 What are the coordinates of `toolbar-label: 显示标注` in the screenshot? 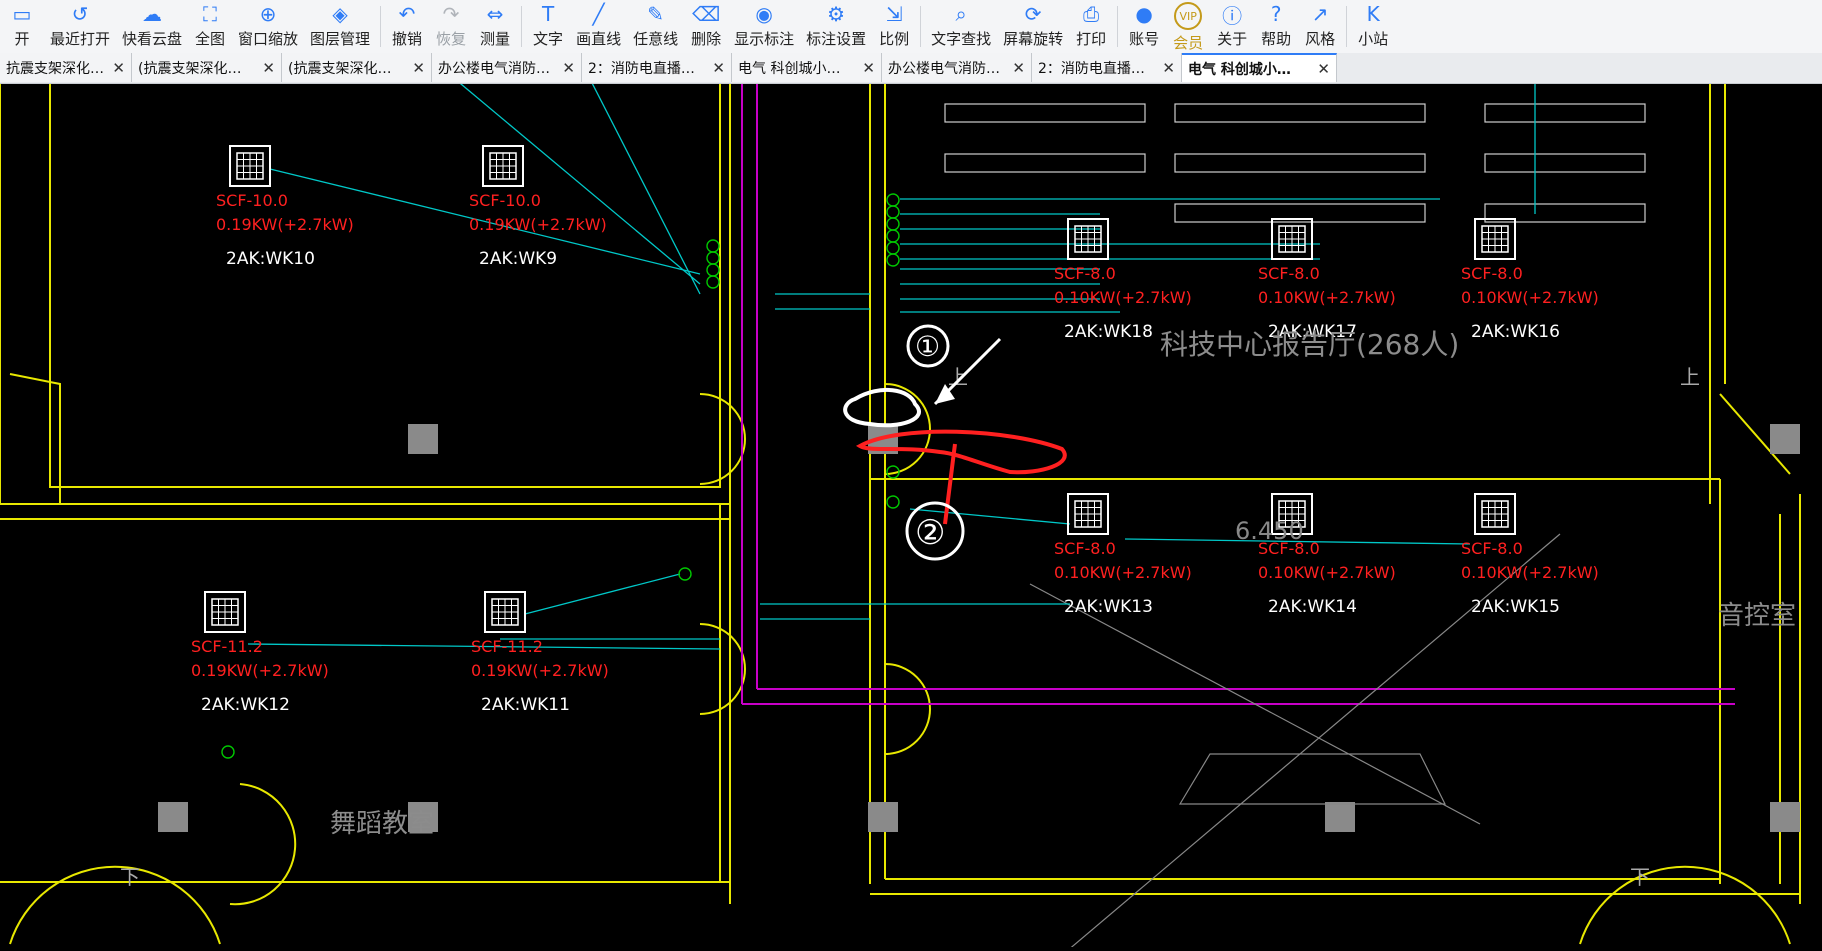 It's located at (764, 39).